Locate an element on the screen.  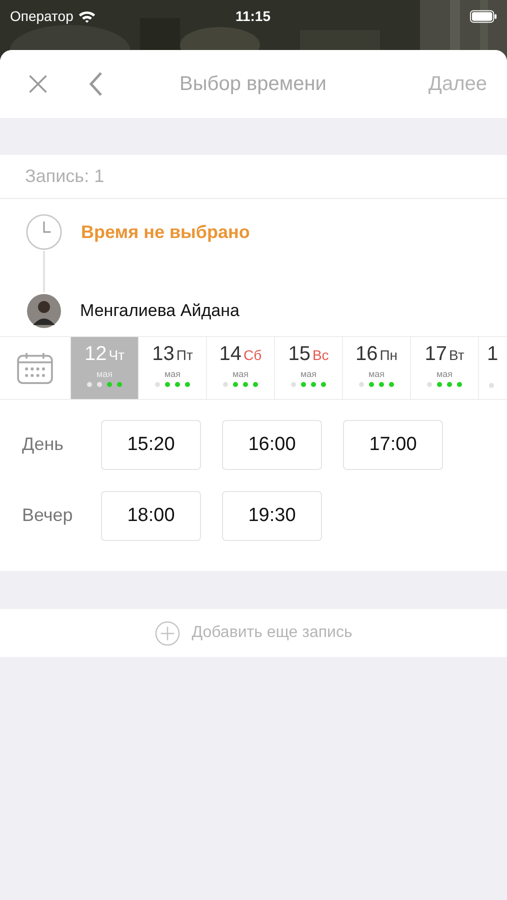
time-slot-button: 19:30 is located at coordinates (272, 515).